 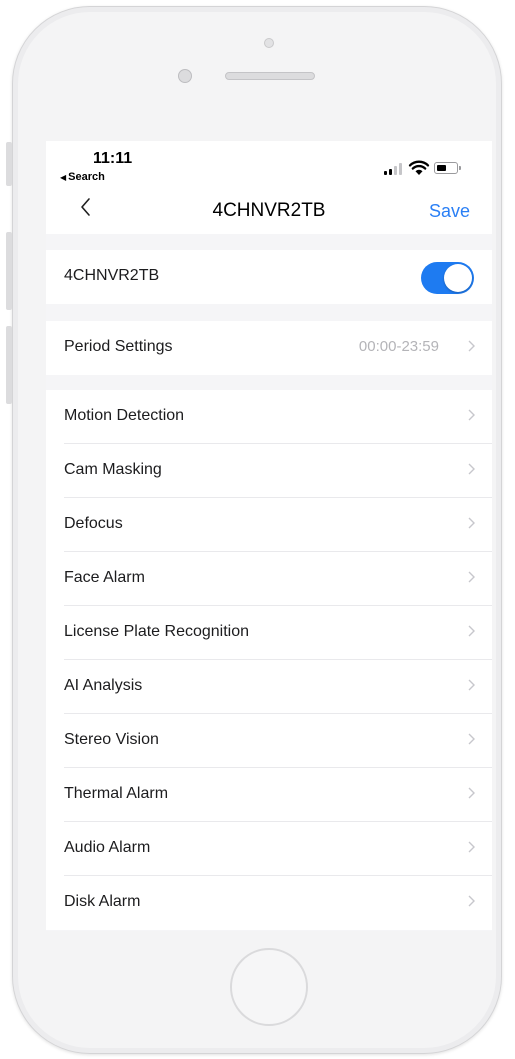 What do you see at coordinates (9, 271) in the screenshot?
I see `volume-up-button` at bounding box center [9, 271].